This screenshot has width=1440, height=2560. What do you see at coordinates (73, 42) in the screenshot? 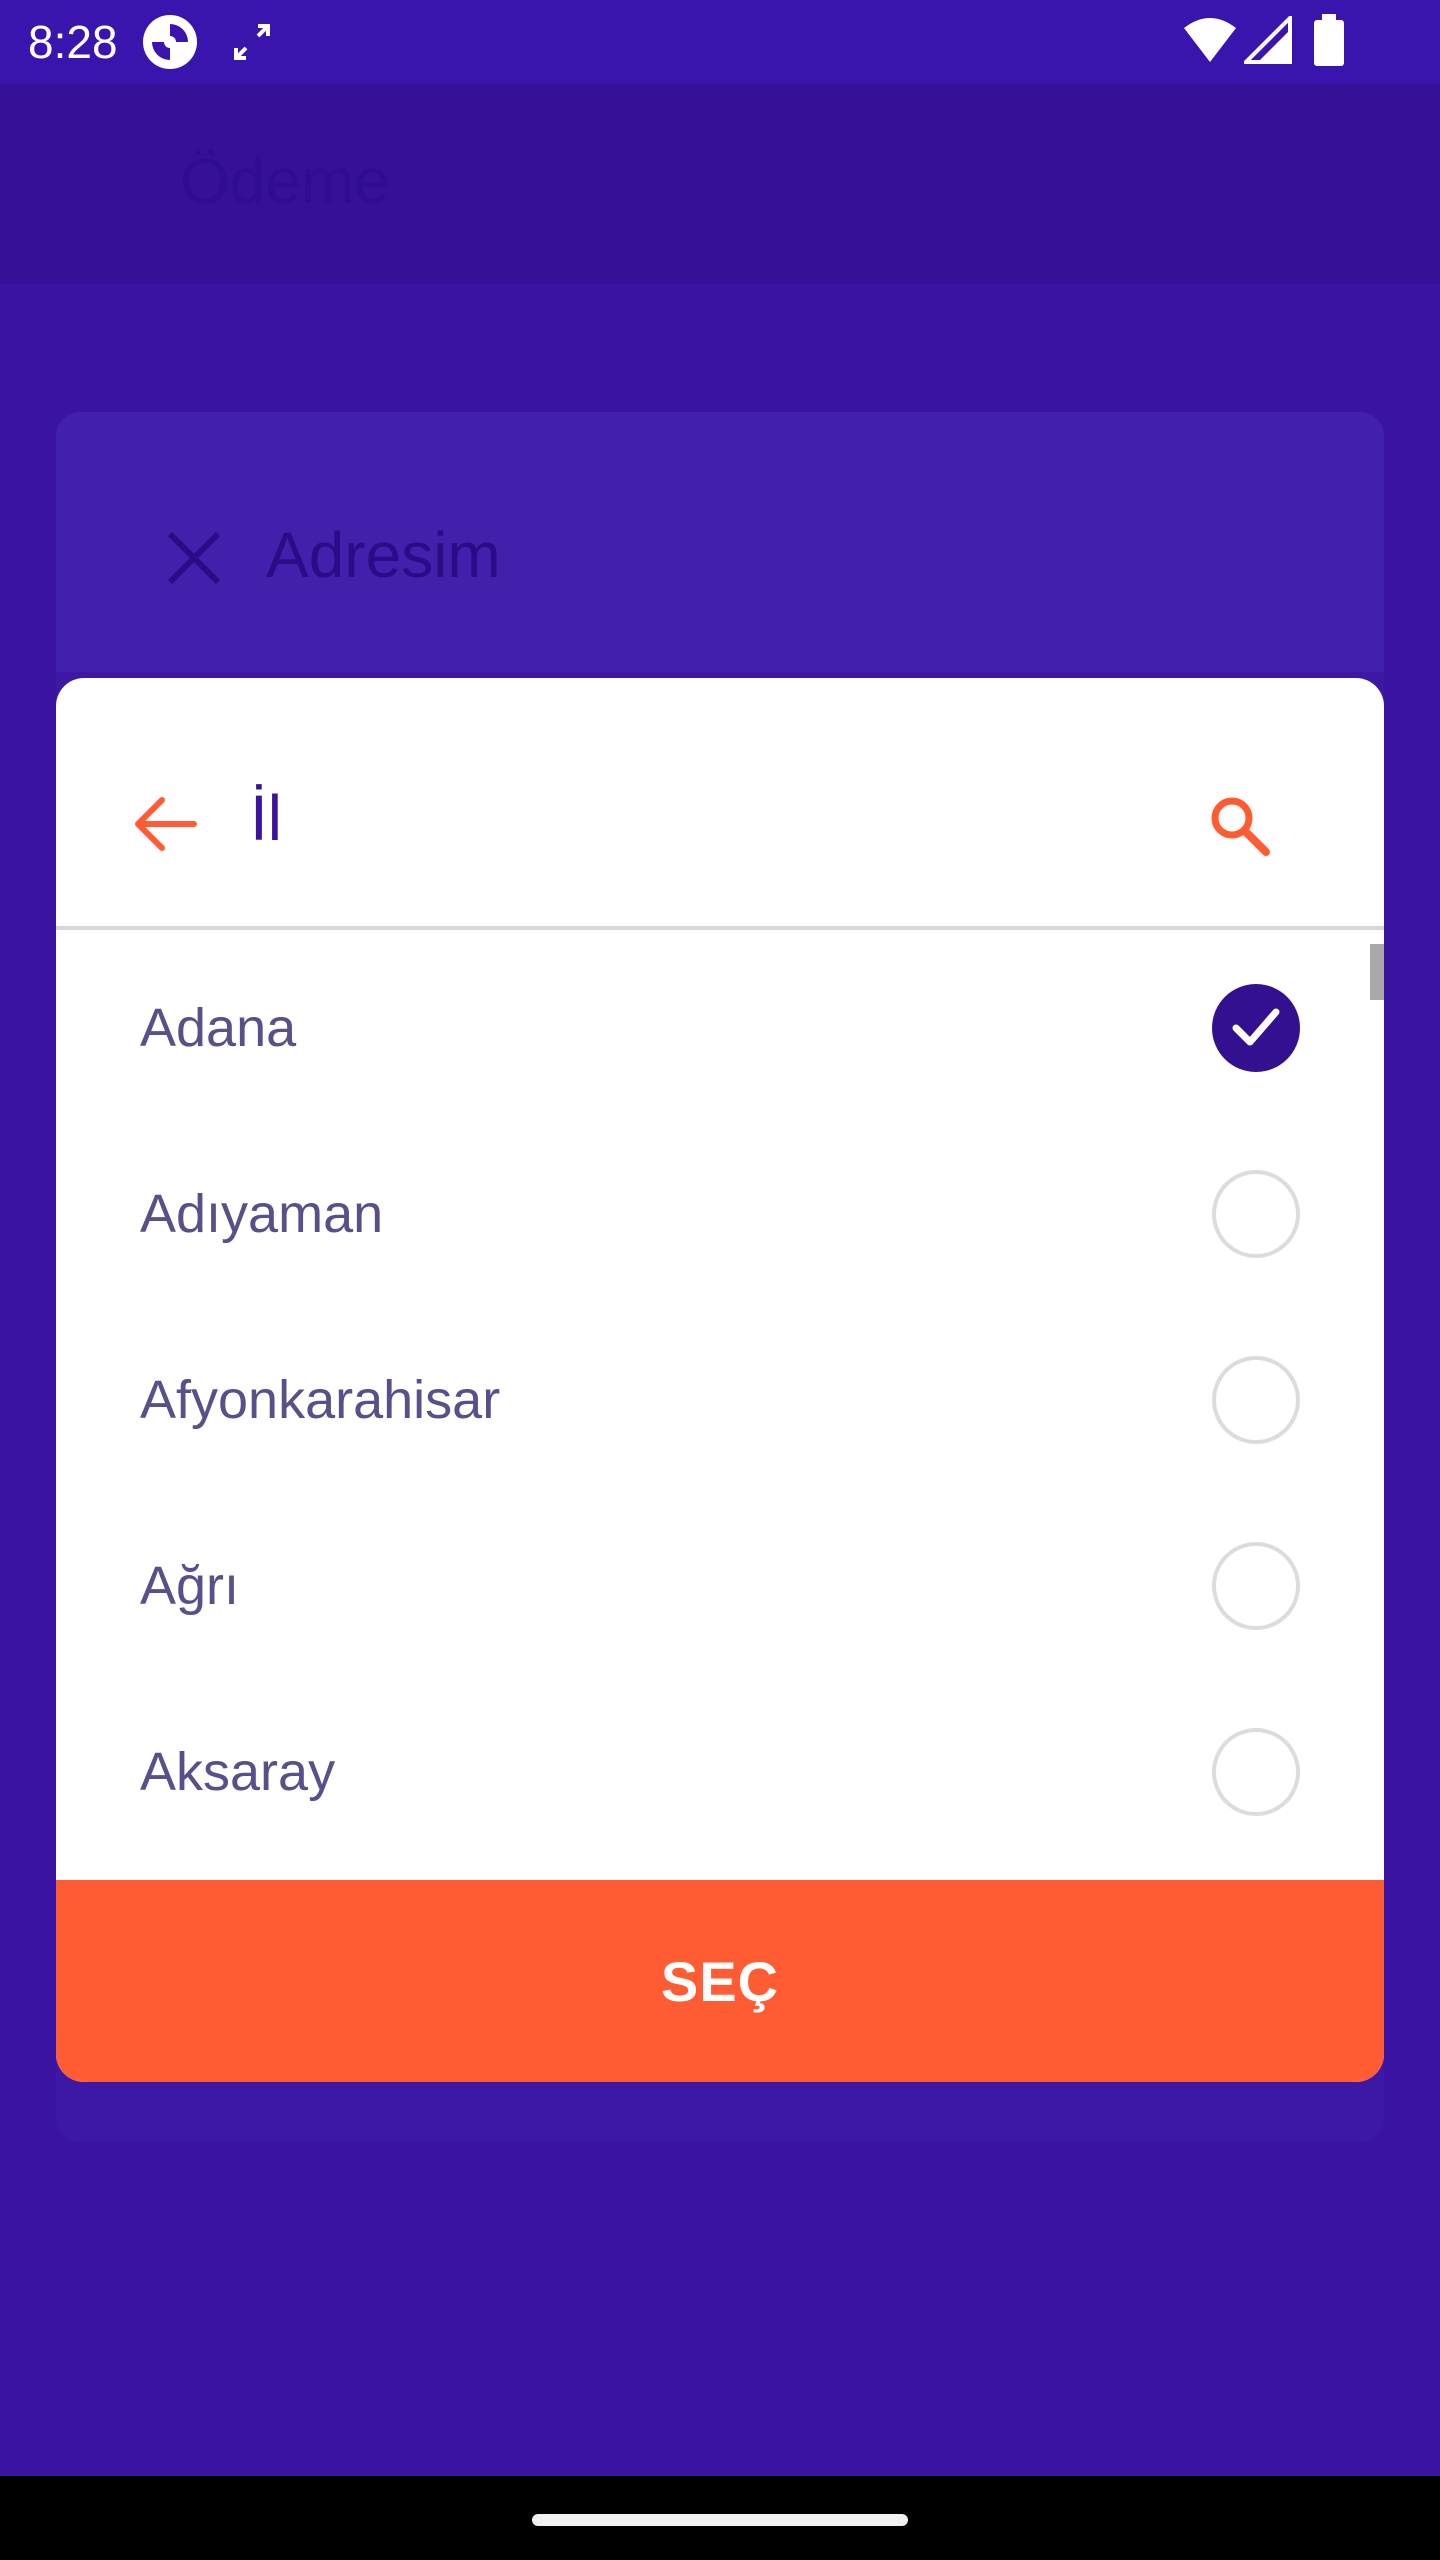
I see `status-time: 8:28` at bounding box center [73, 42].